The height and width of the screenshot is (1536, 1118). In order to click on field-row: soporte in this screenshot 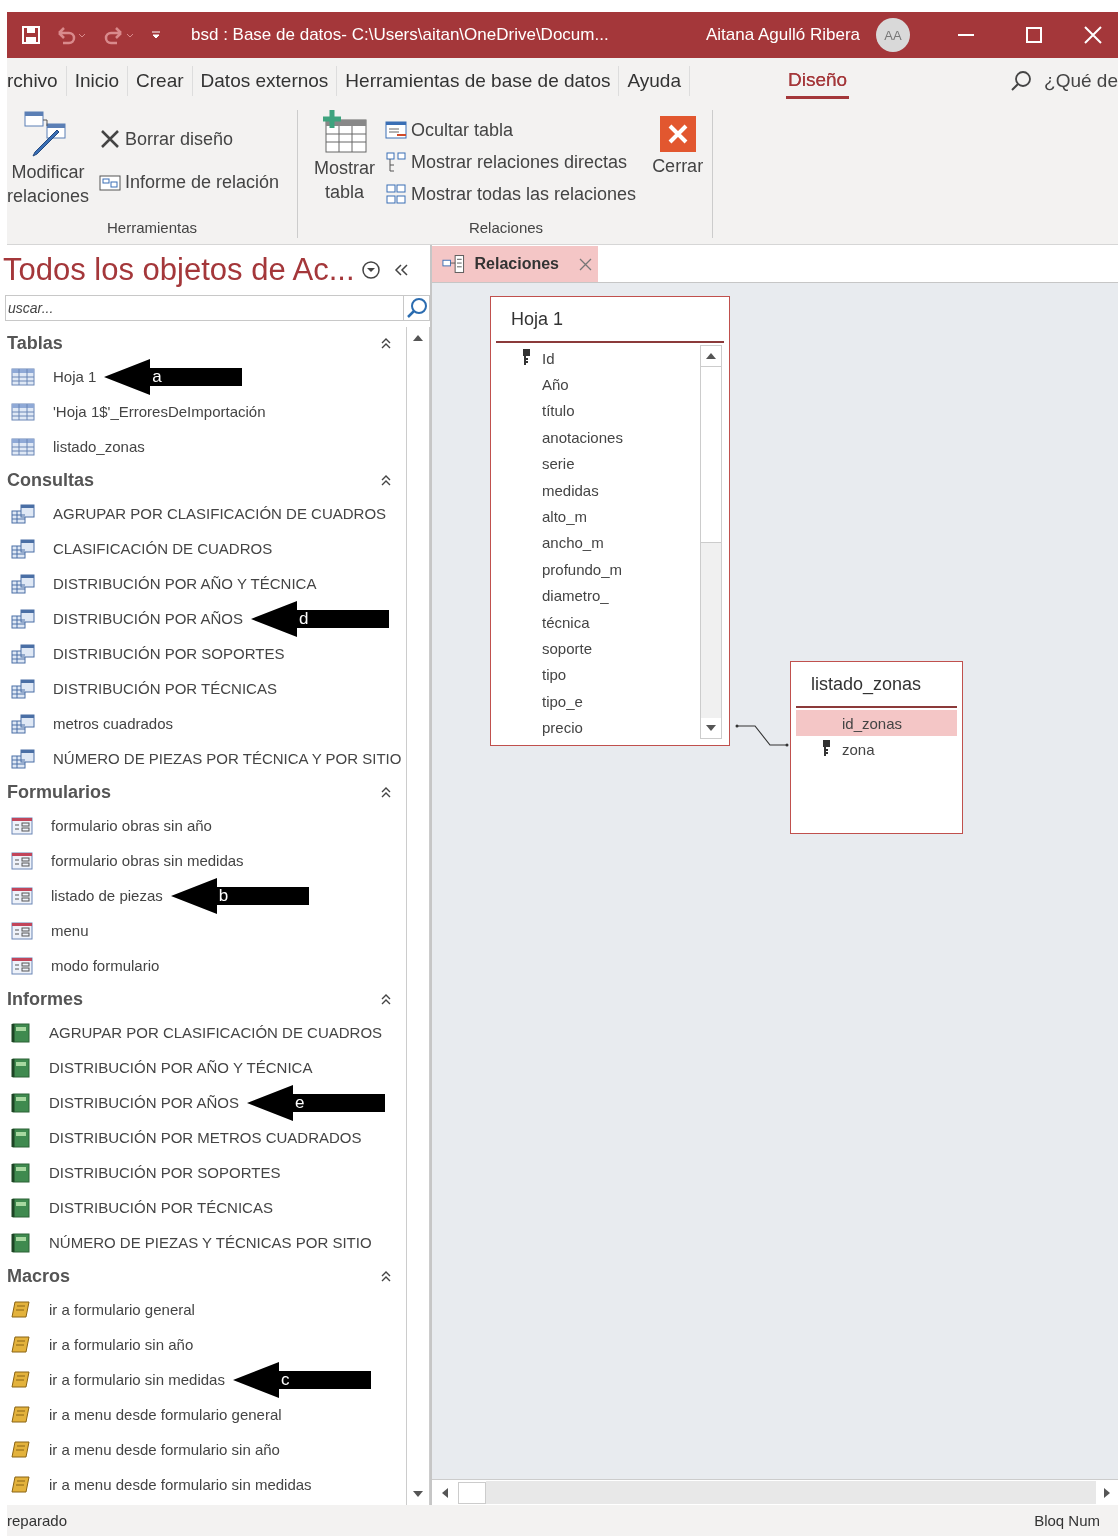, I will do `click(598, 648)`.